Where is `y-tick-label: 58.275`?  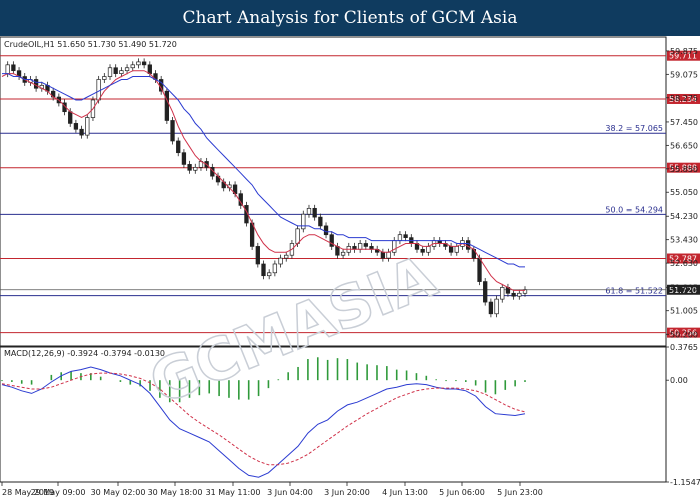
y-tick-label: 58.275 is located at coordinates (684, 98).